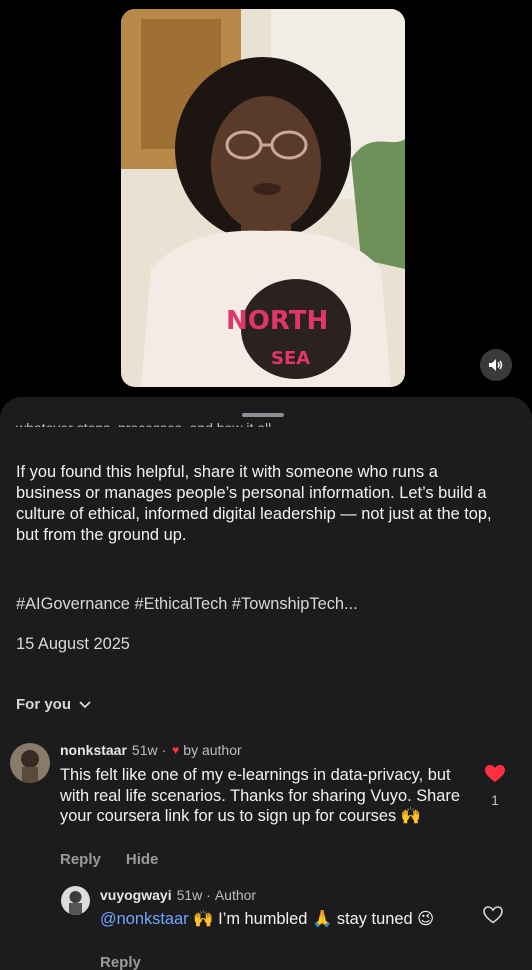 Image resolution: width=532 pixels, height=970 pixels. Describe the element at coordinates (176, 750) in the screenshot. I see `heart-icon: ♥` at that location.